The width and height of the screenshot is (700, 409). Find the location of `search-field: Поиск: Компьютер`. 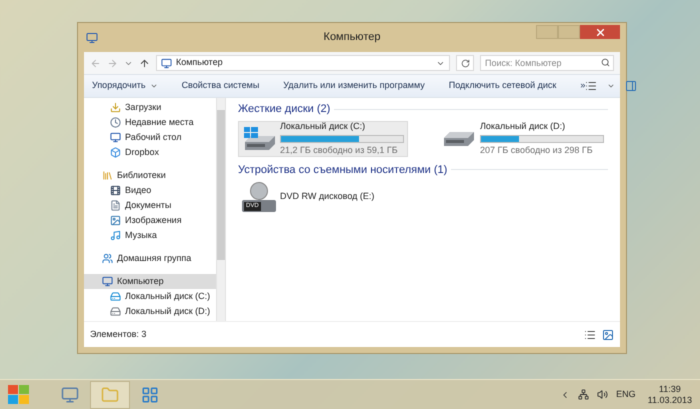

search-field: Поиск: Компьютер is located at coordinates (547, 63).